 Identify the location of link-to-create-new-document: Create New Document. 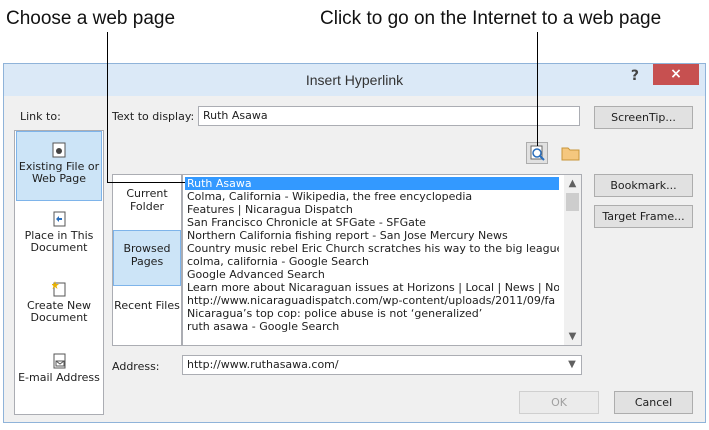
(59, 309).